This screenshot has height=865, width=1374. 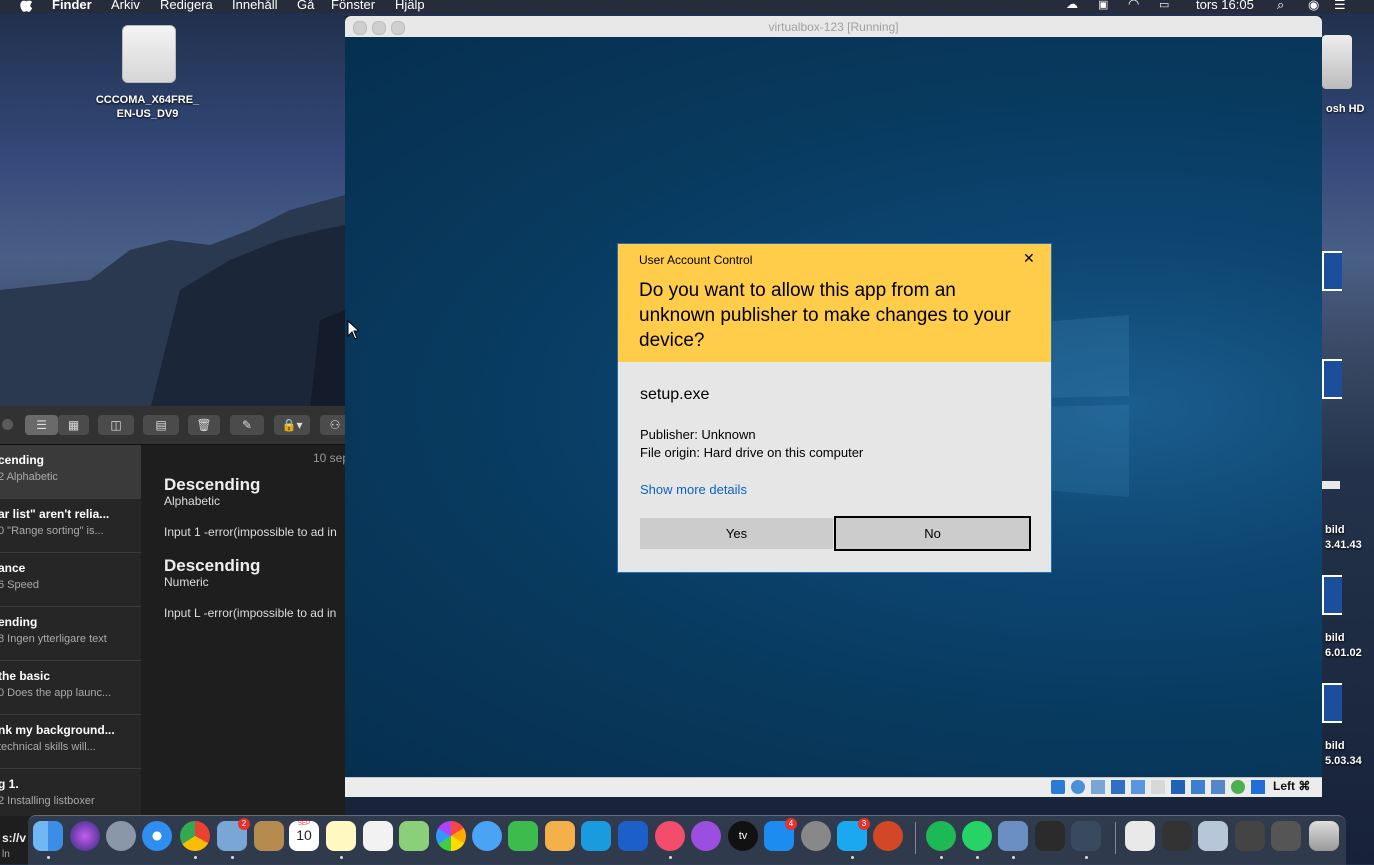 What do you see at coordinates (743, 836) in the screenshot?
I see `apple-tv-icon: tv` at bounding box center [743, 836].